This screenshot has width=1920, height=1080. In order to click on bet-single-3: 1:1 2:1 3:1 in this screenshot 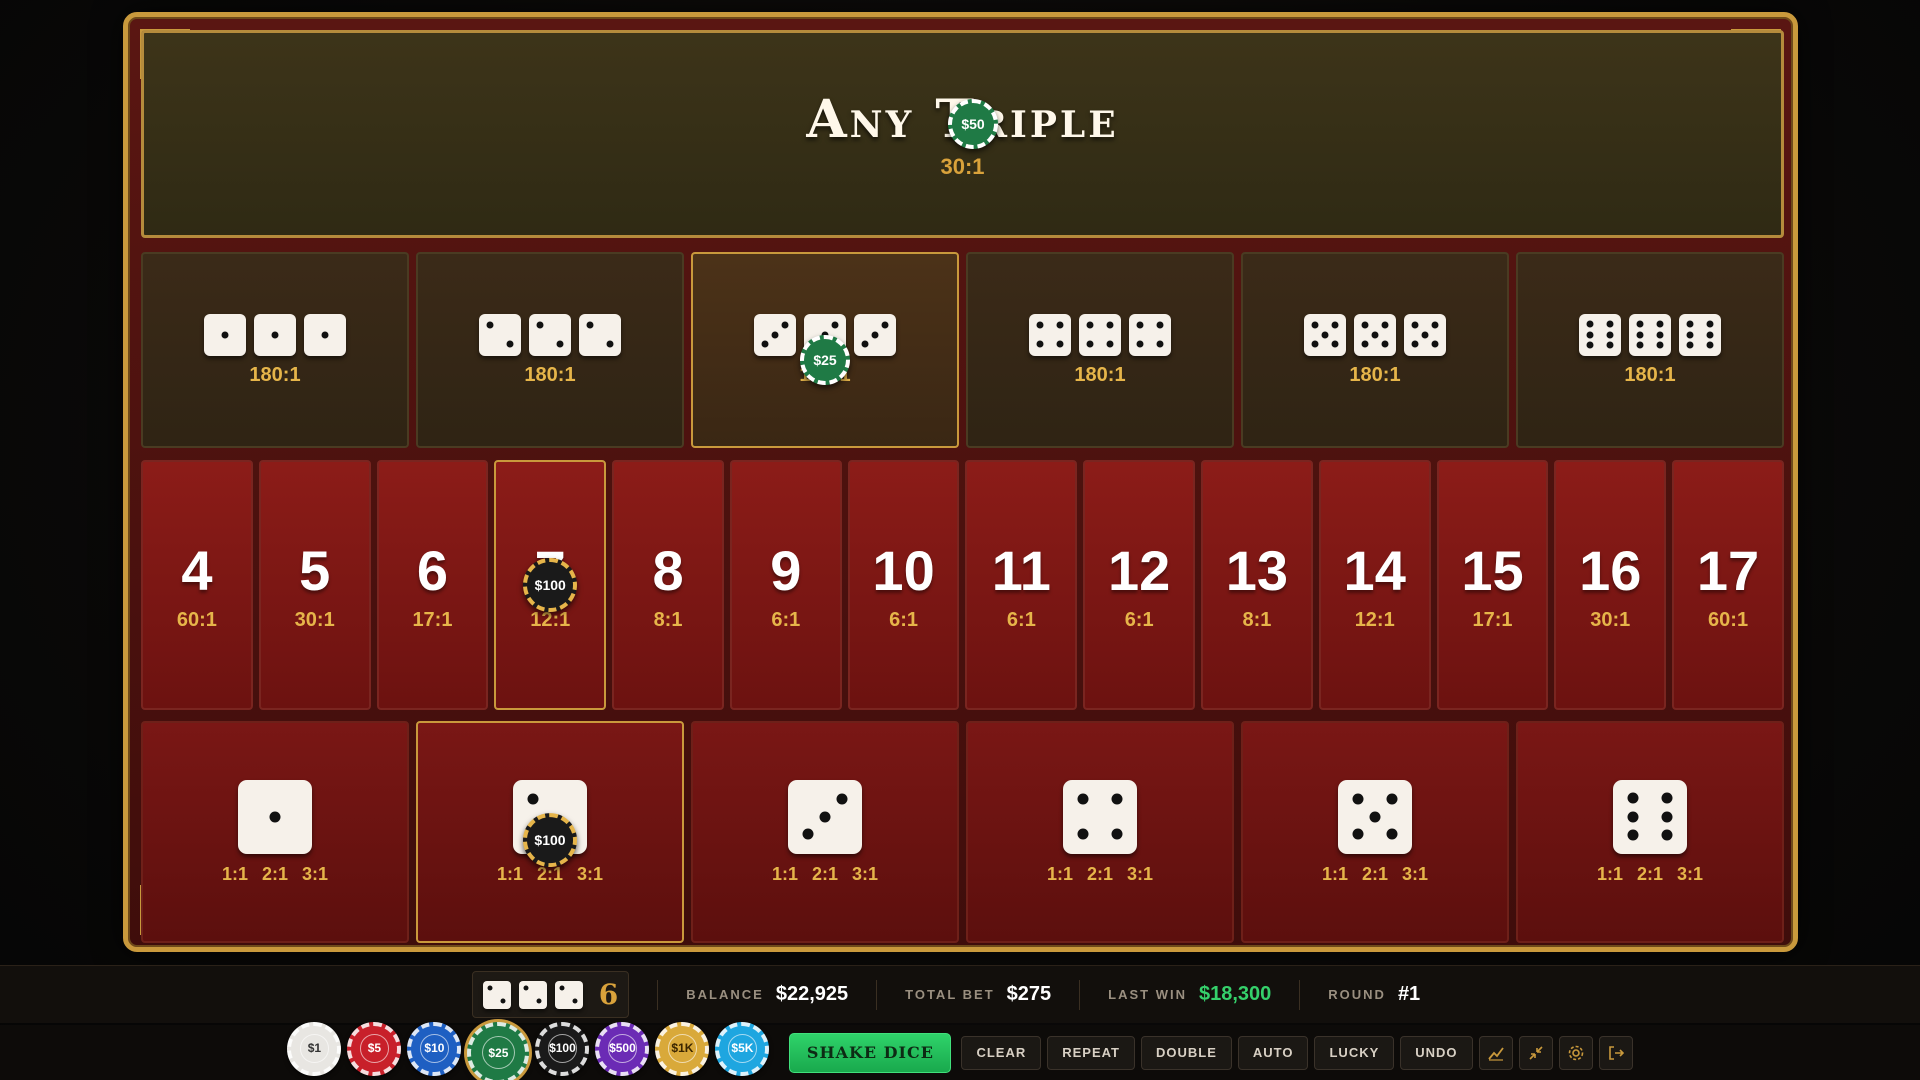, I will do `click(825, 832)`.